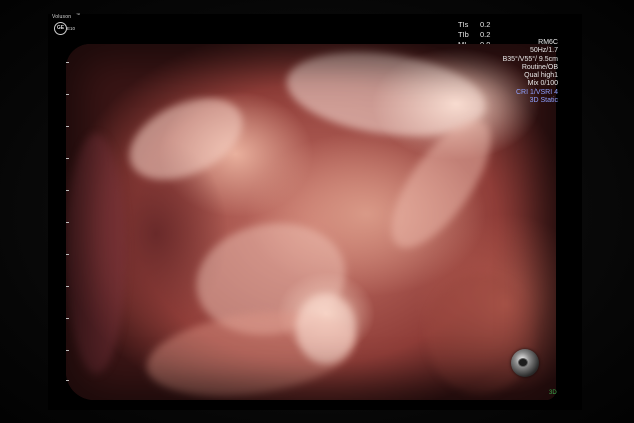 The width and height of the screenshot is (634, 423). I want to click on orientation-marker, so click(523, 362).